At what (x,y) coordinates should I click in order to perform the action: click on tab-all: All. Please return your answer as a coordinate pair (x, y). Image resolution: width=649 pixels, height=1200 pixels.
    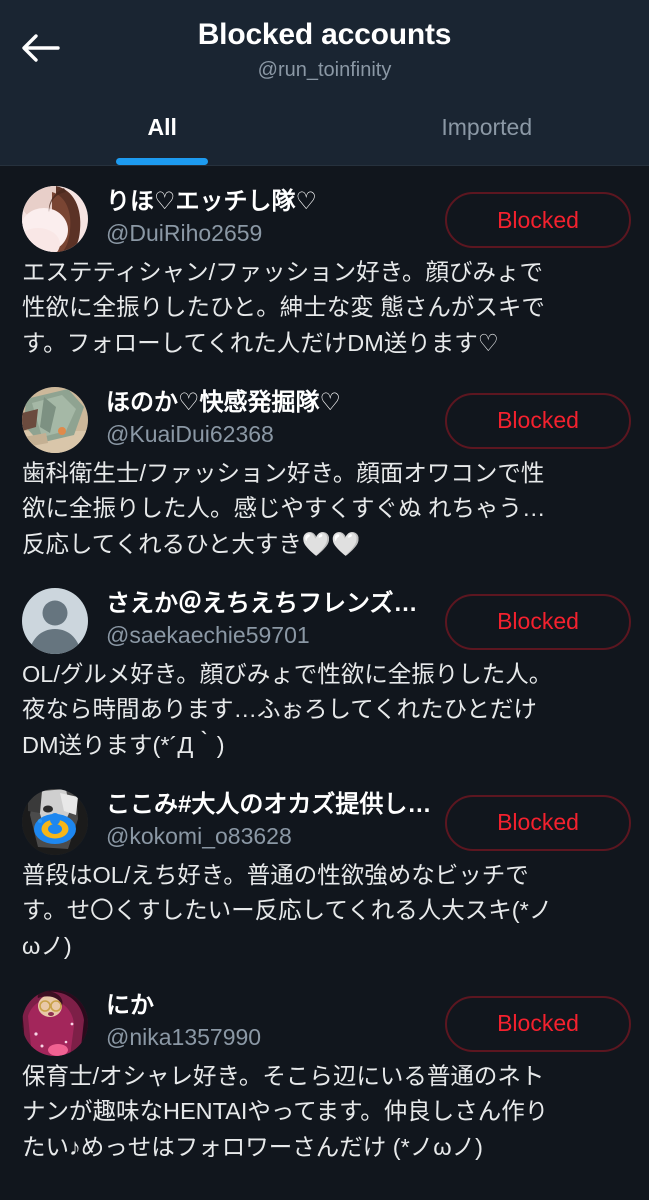
    Looking at the image, I should click on (162, 130).